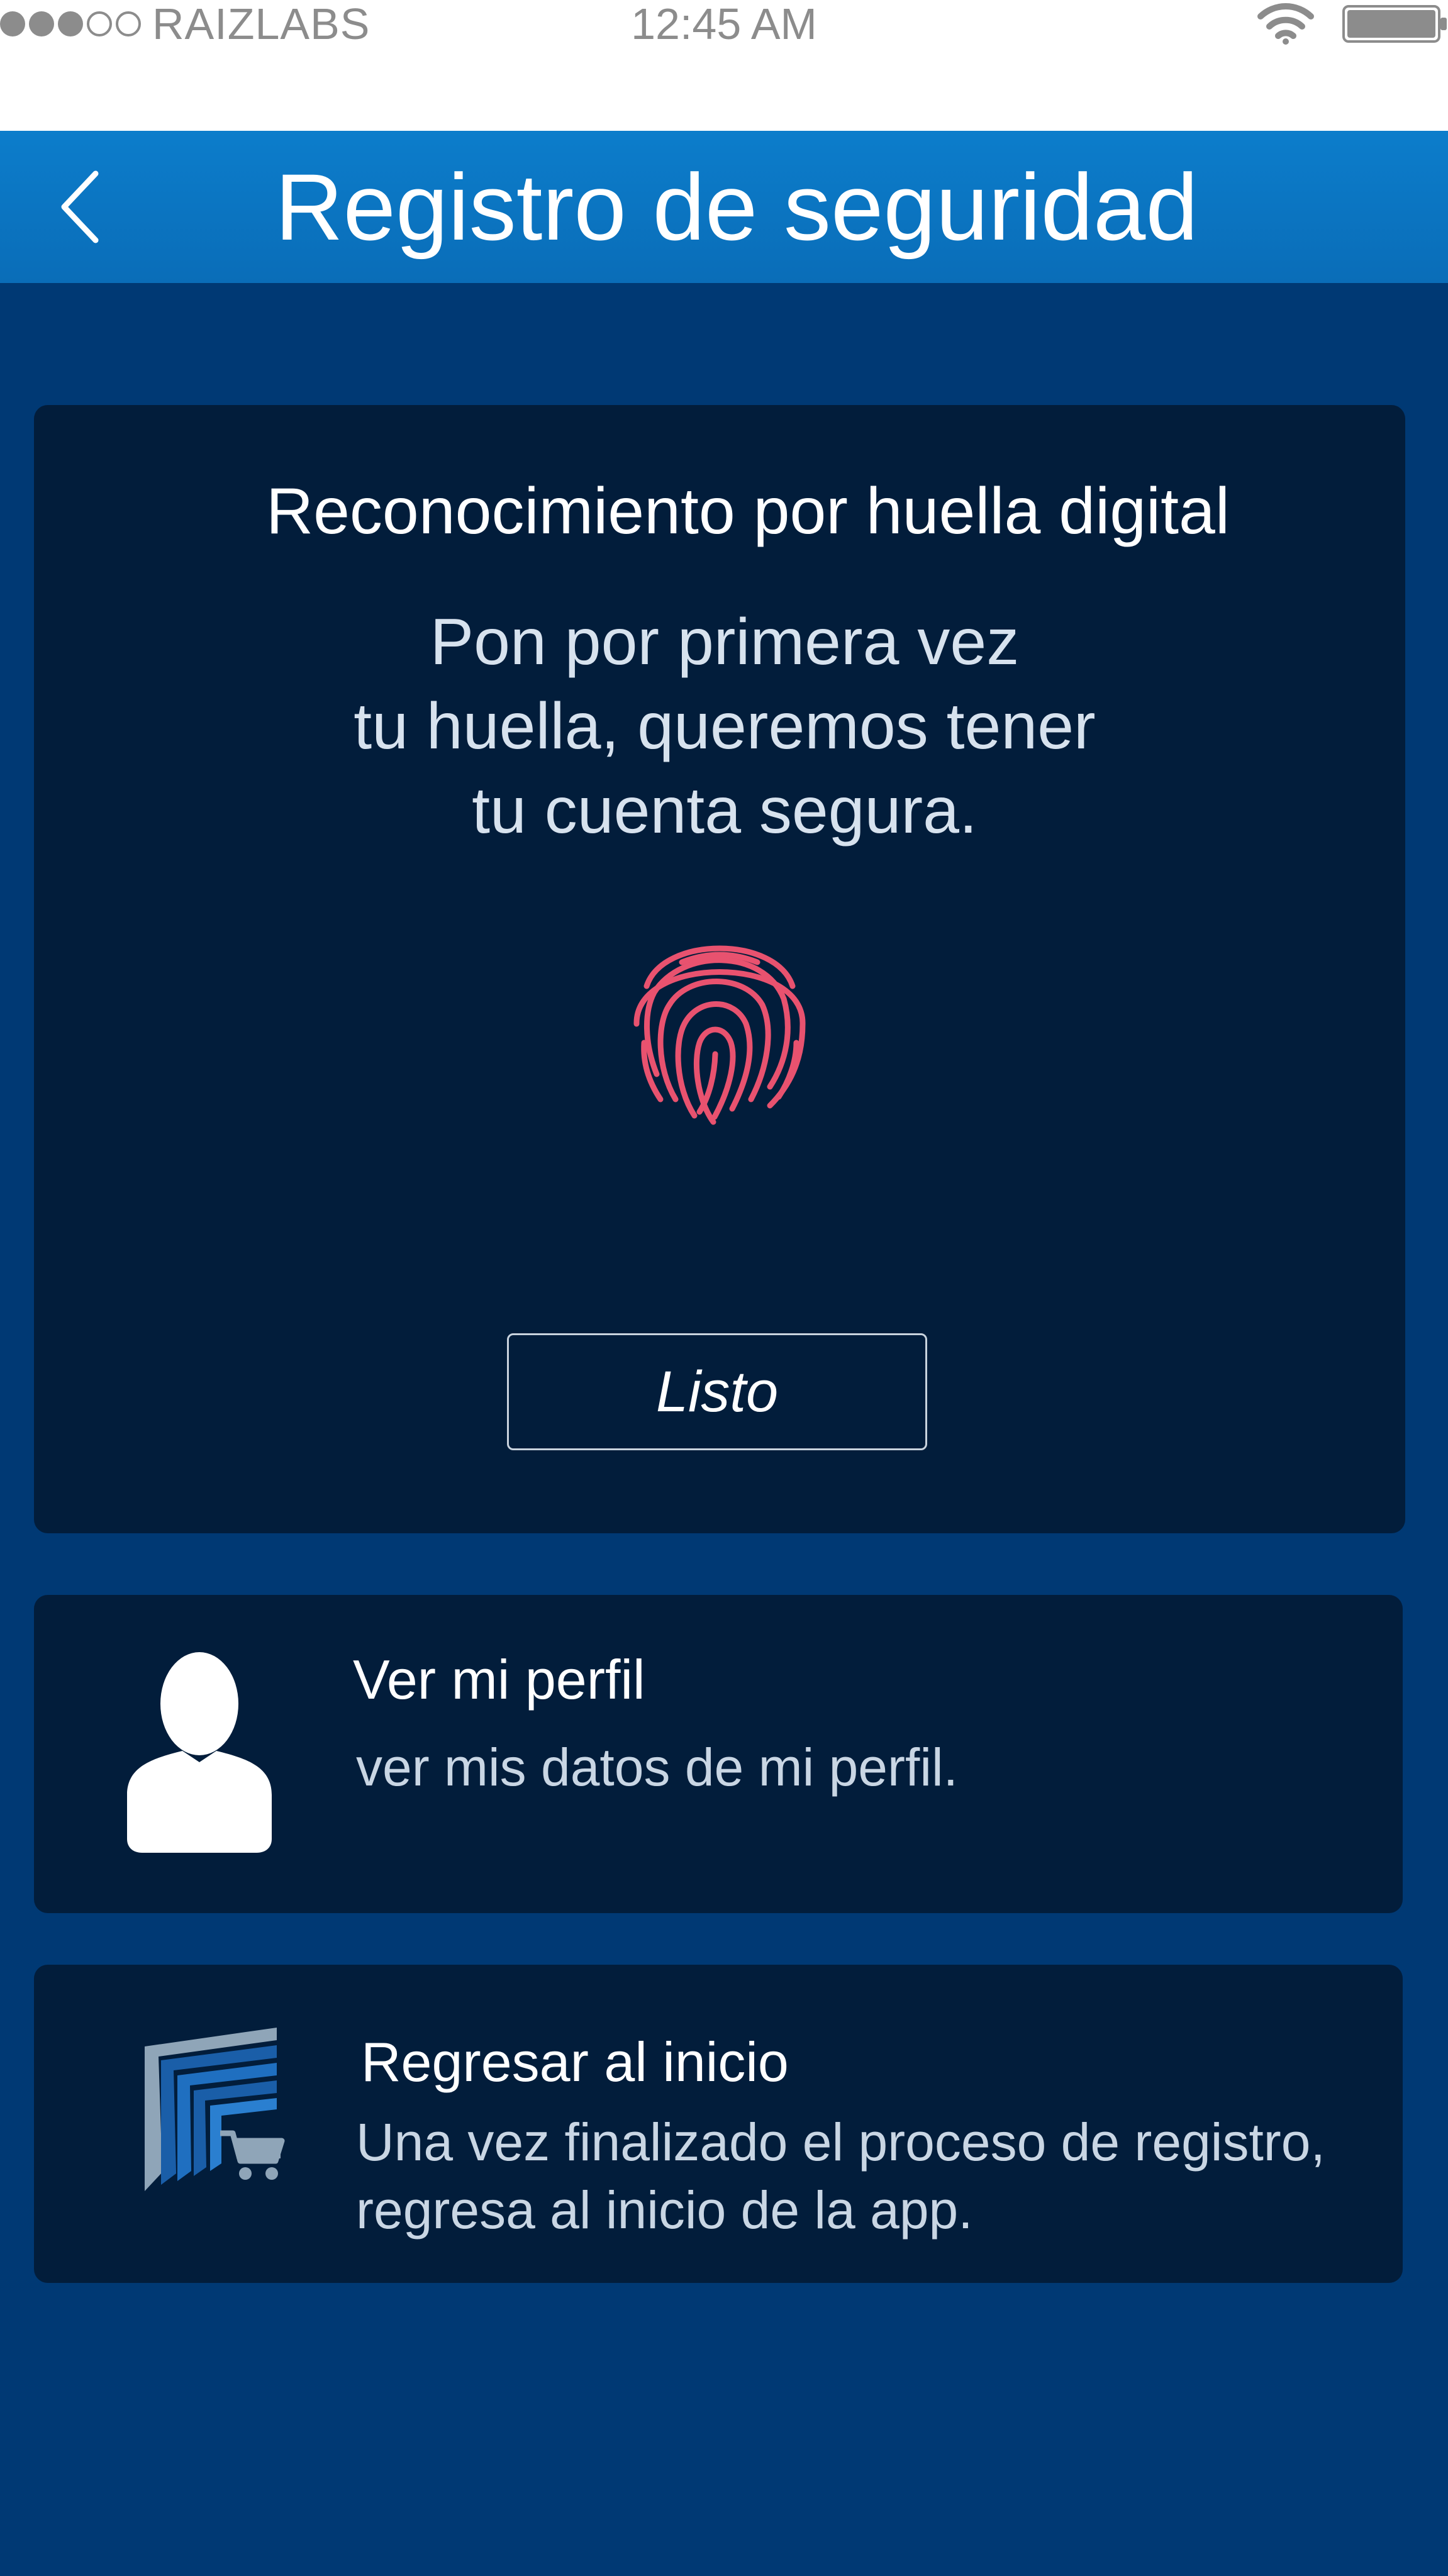 This screenshot has height=2576, width=1448. Describe the element at coordinates (199, 1752) in the screenshot. I see `user-icon` at that location.